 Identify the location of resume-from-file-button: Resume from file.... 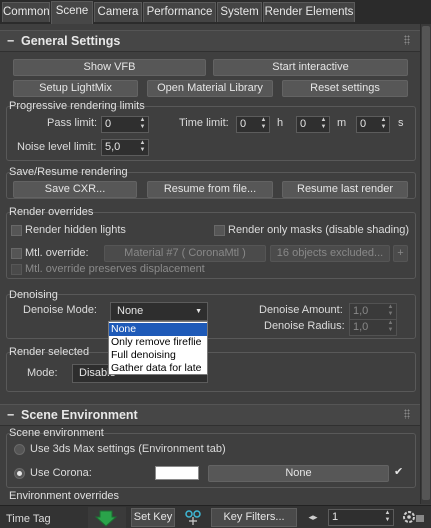
(210, 189).